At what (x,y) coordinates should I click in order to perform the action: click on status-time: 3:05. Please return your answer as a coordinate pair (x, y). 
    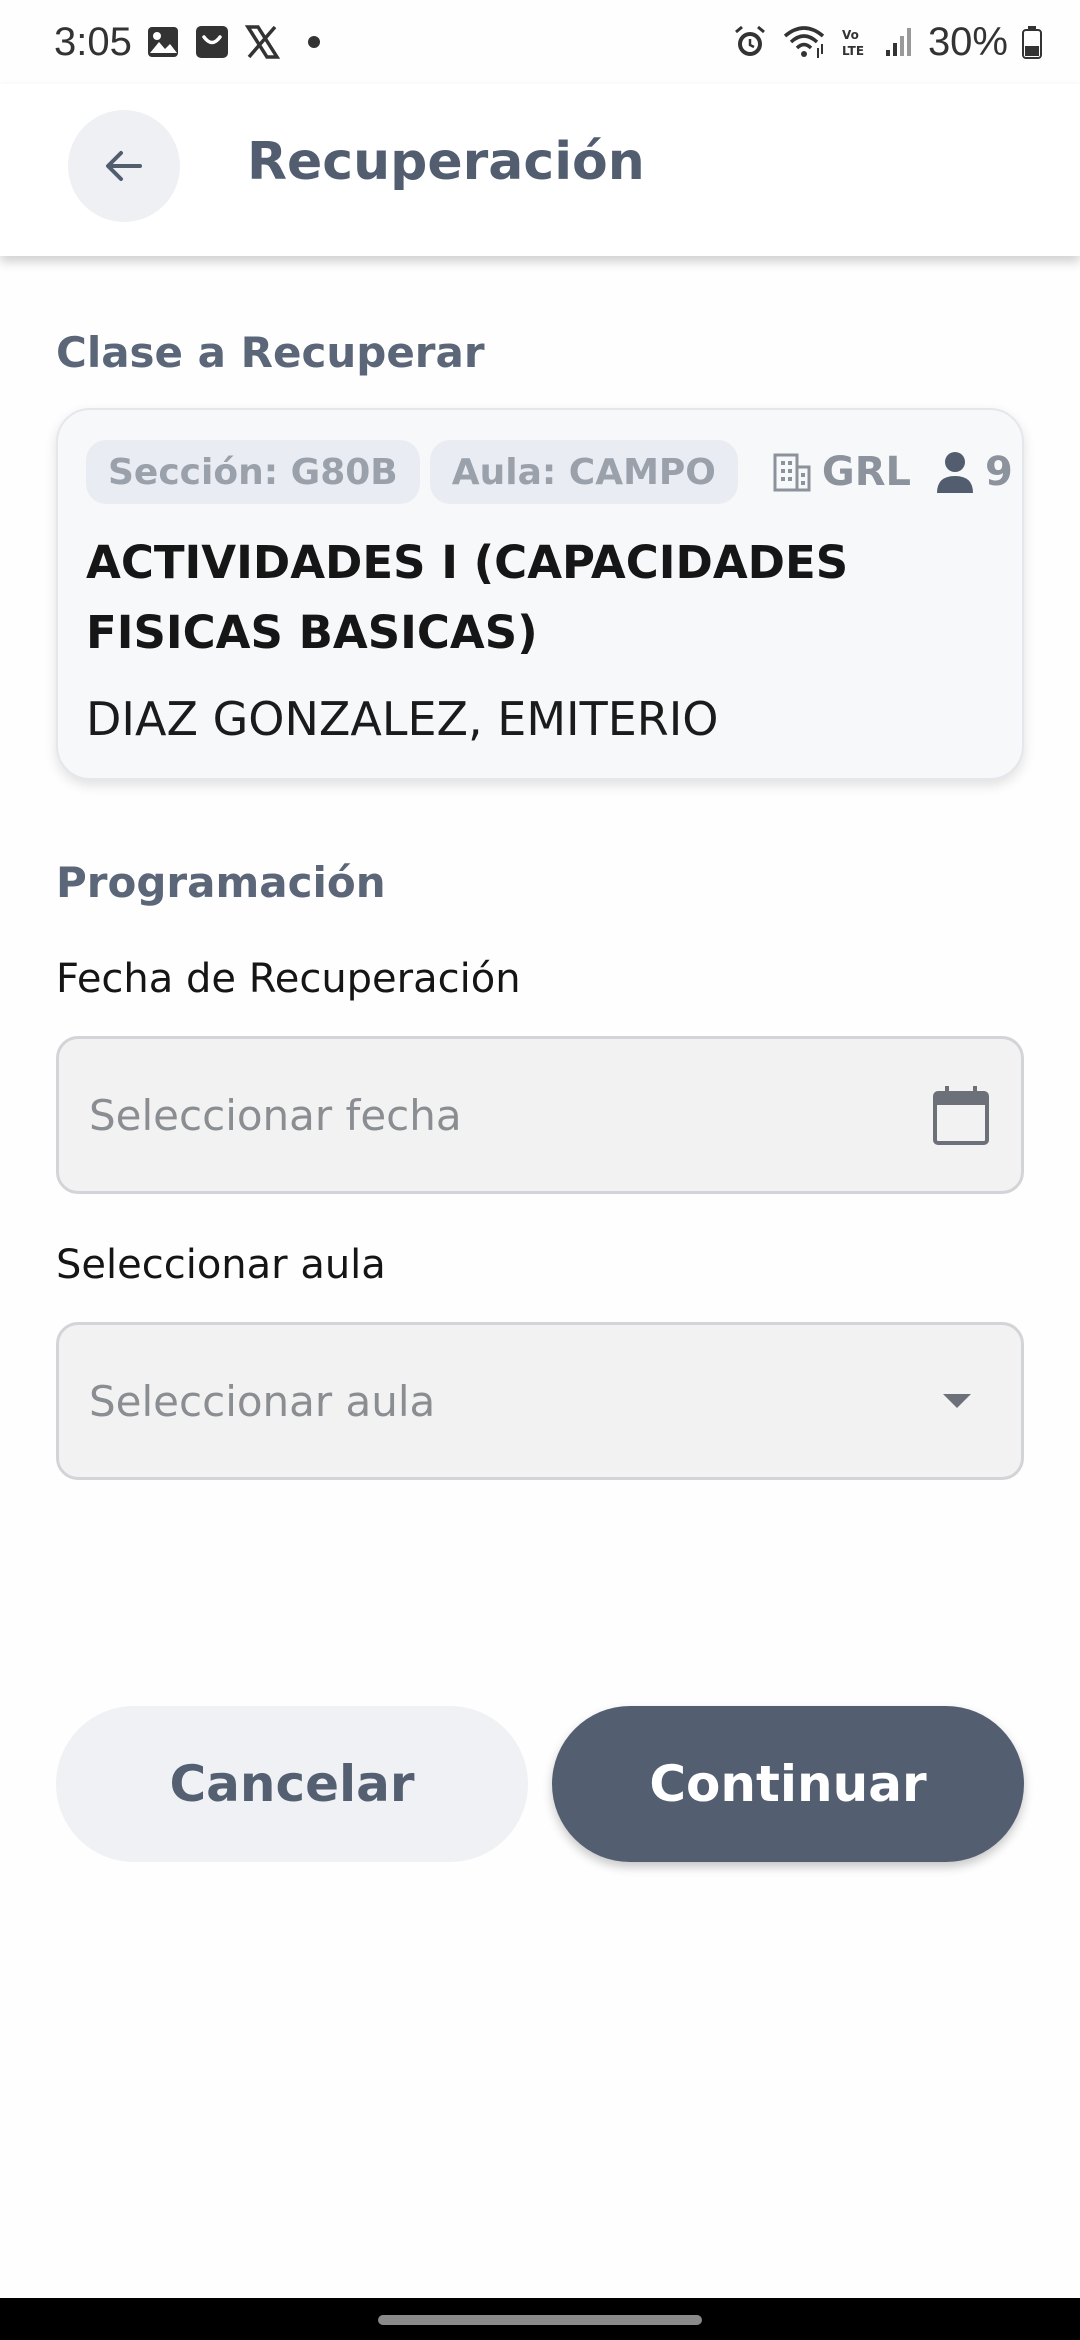
    Looking at the image, I should click on (93, 41).